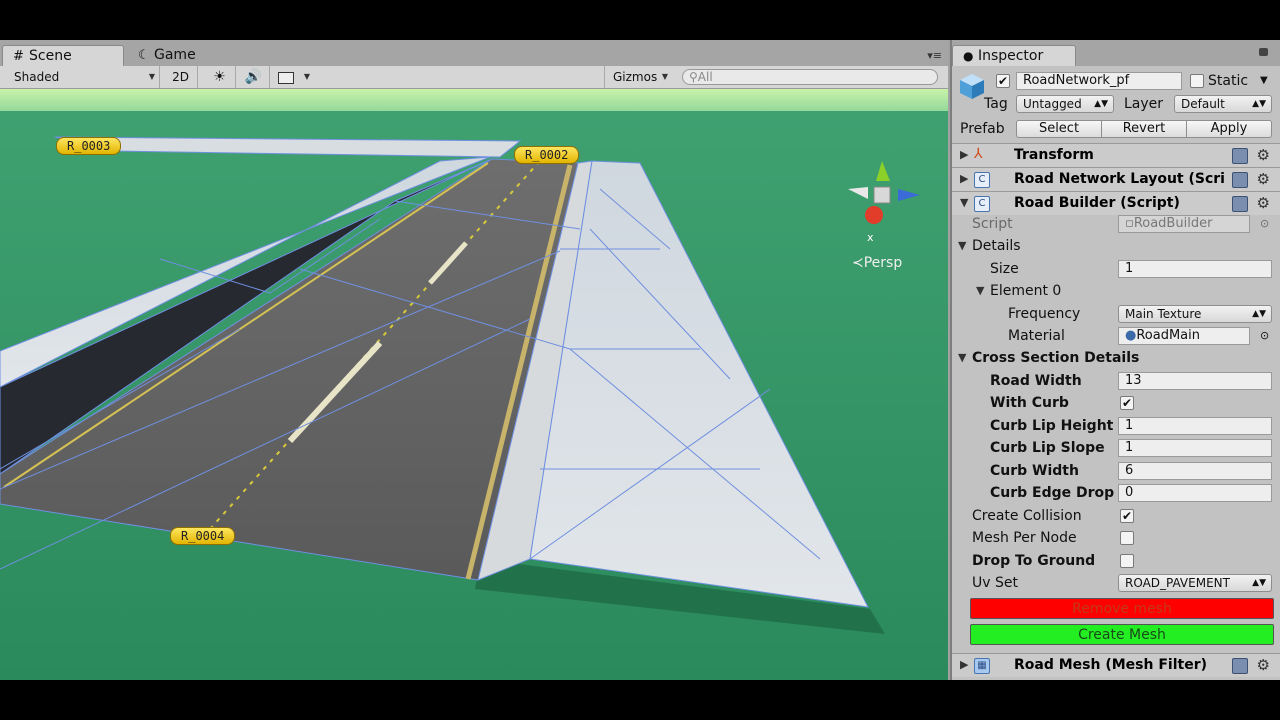  Describe the element at coordinates (547, 155) in the screenshot. I see `node-label-r0002: R_0002` at that location.